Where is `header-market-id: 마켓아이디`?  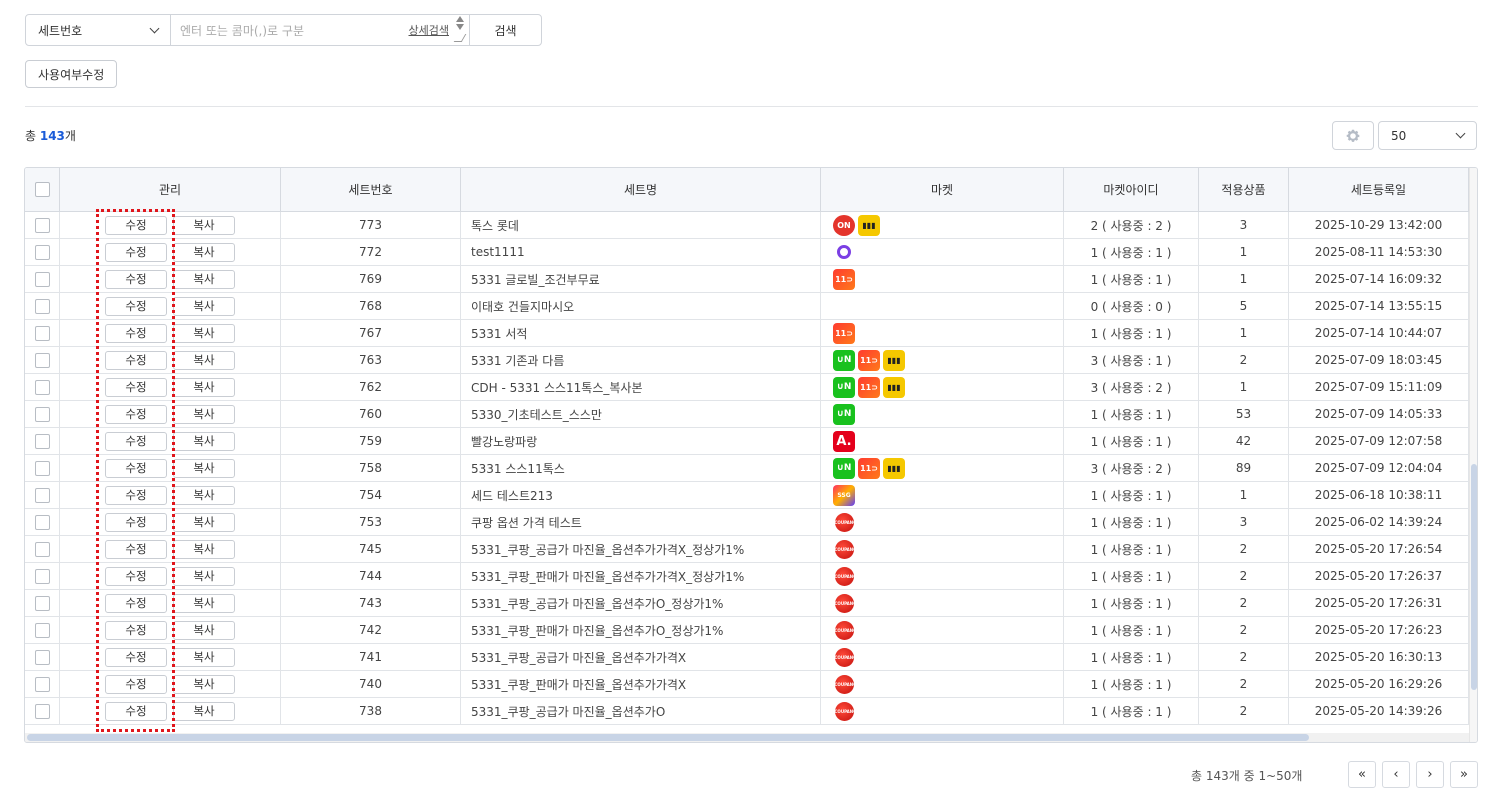 header-market-id: 마켓아이디 is located at coordinates (1131, 189).